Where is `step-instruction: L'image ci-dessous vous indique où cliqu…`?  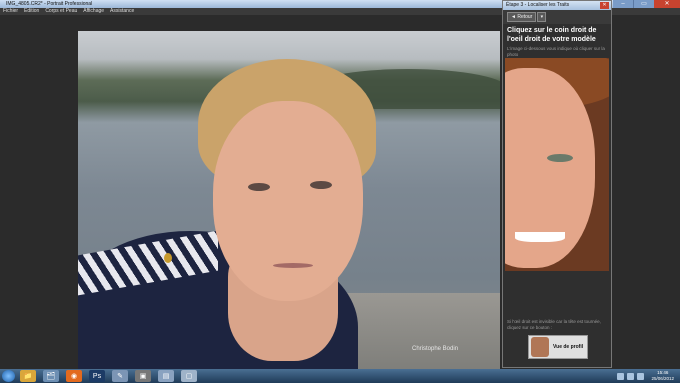
step-instruction: L'image ci-dessous vous indique où cliqu… is located at coordinates (556, 51).